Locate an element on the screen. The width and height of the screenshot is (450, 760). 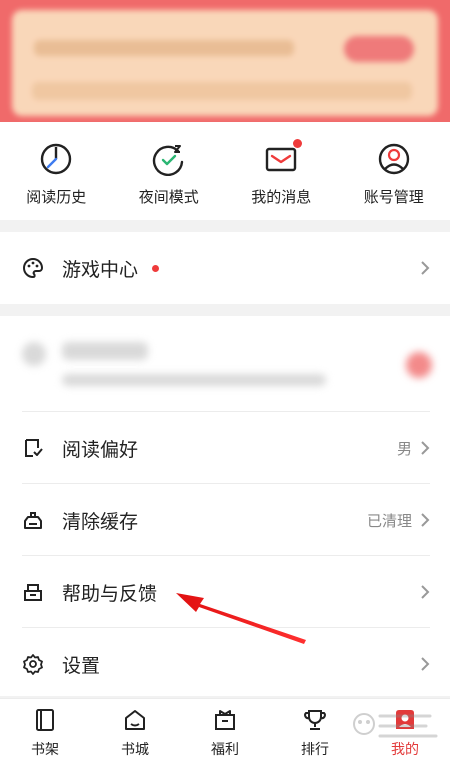
message-icon is located at coordinates (283, 157).